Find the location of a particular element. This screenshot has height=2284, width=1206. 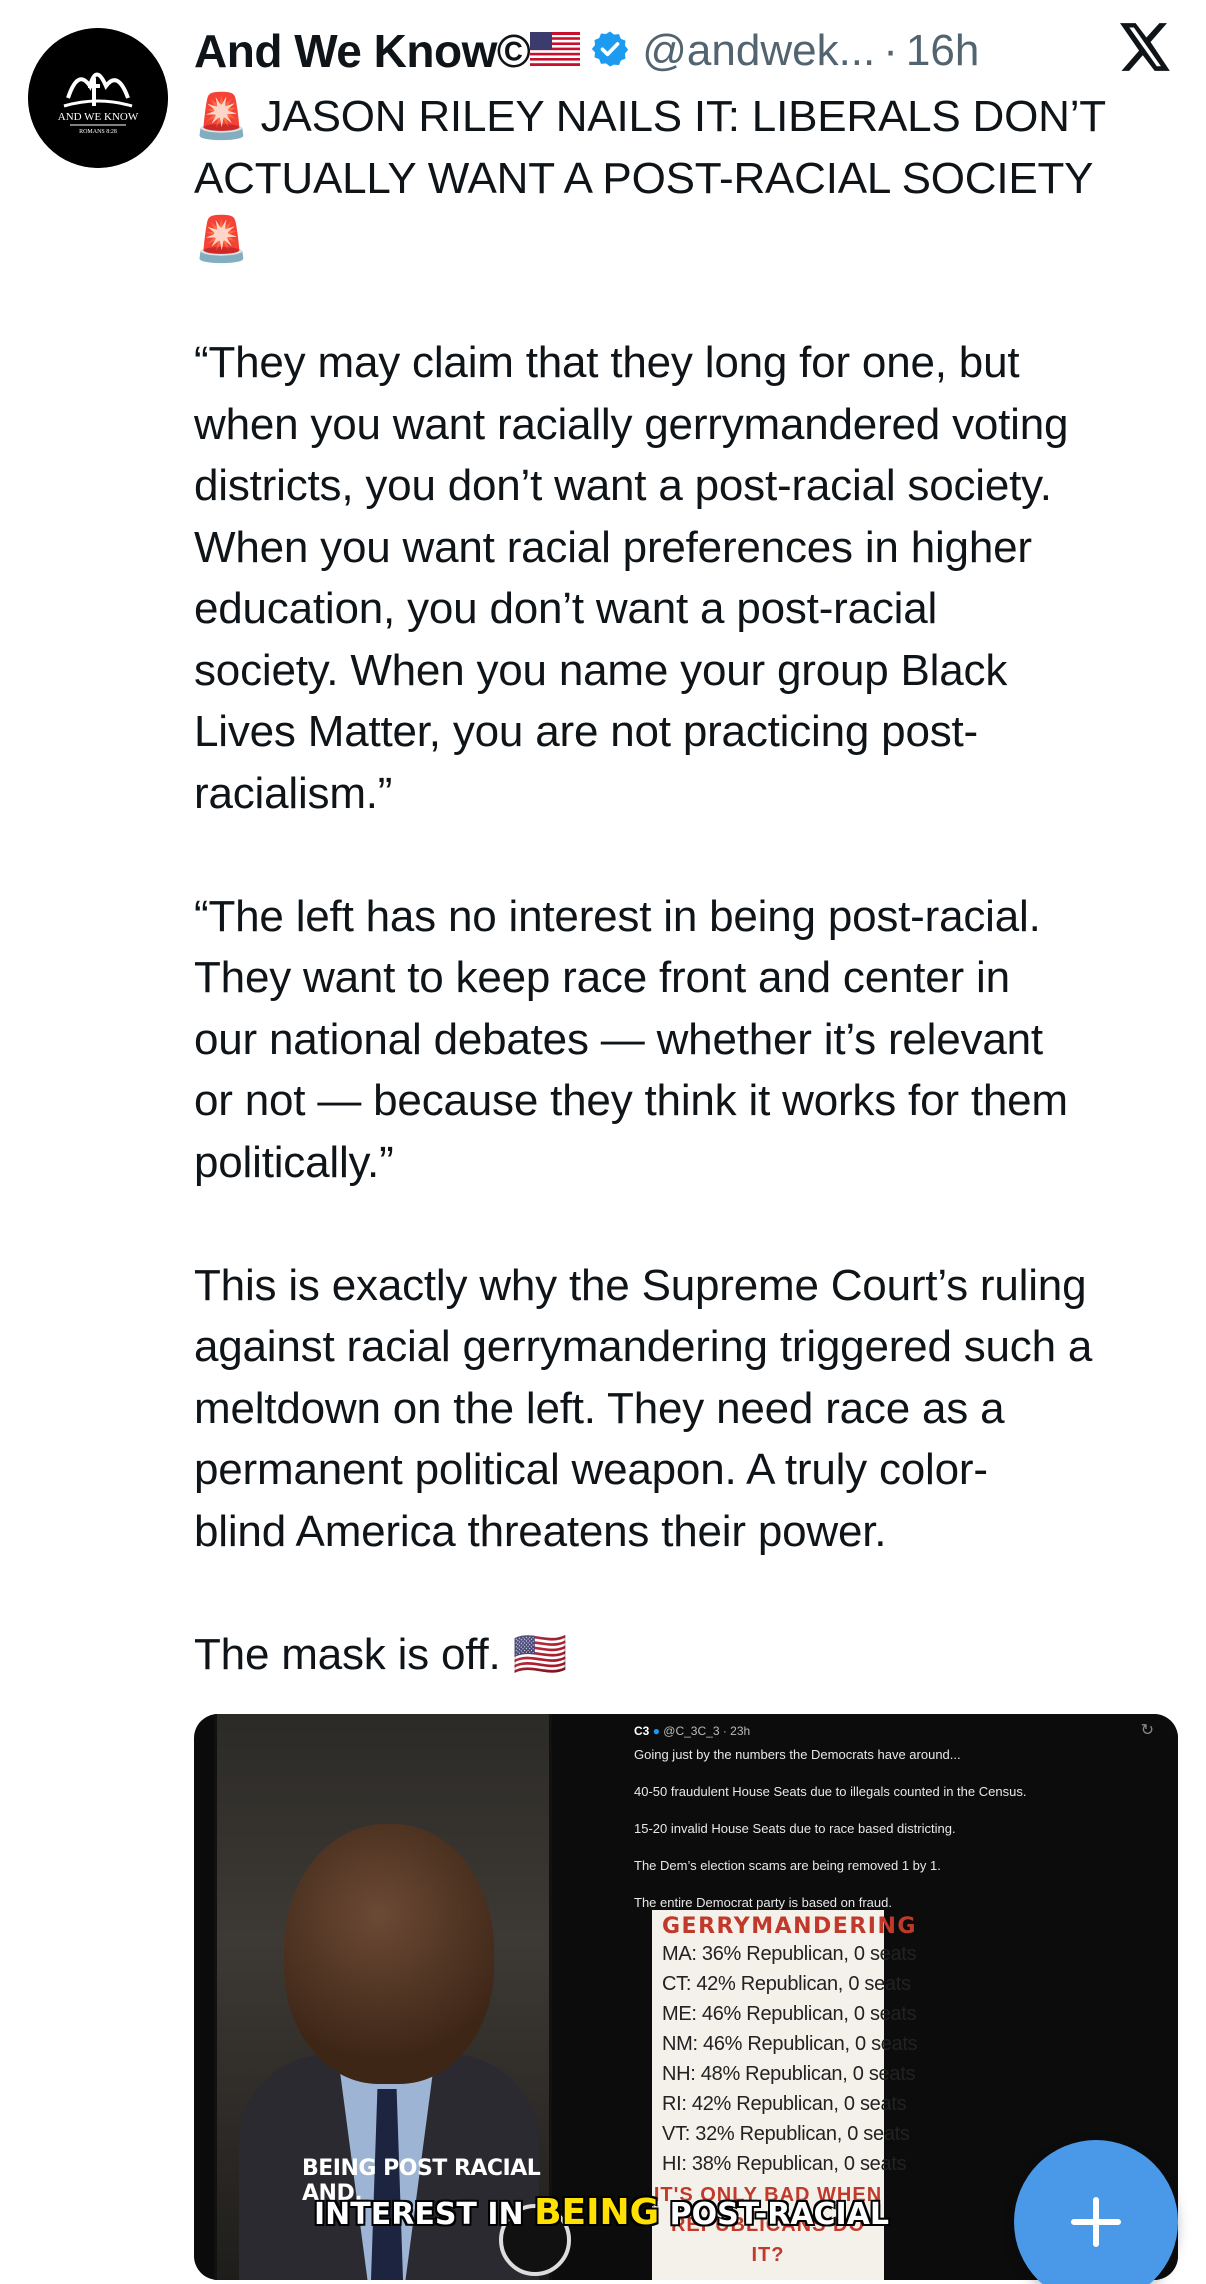

headline-line-1: JASON RILEY NAILS IT: LIBERALS DON’T is located at coordinates (677, 116).